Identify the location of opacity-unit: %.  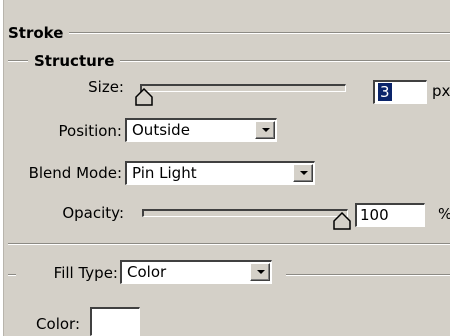
(444, 214).